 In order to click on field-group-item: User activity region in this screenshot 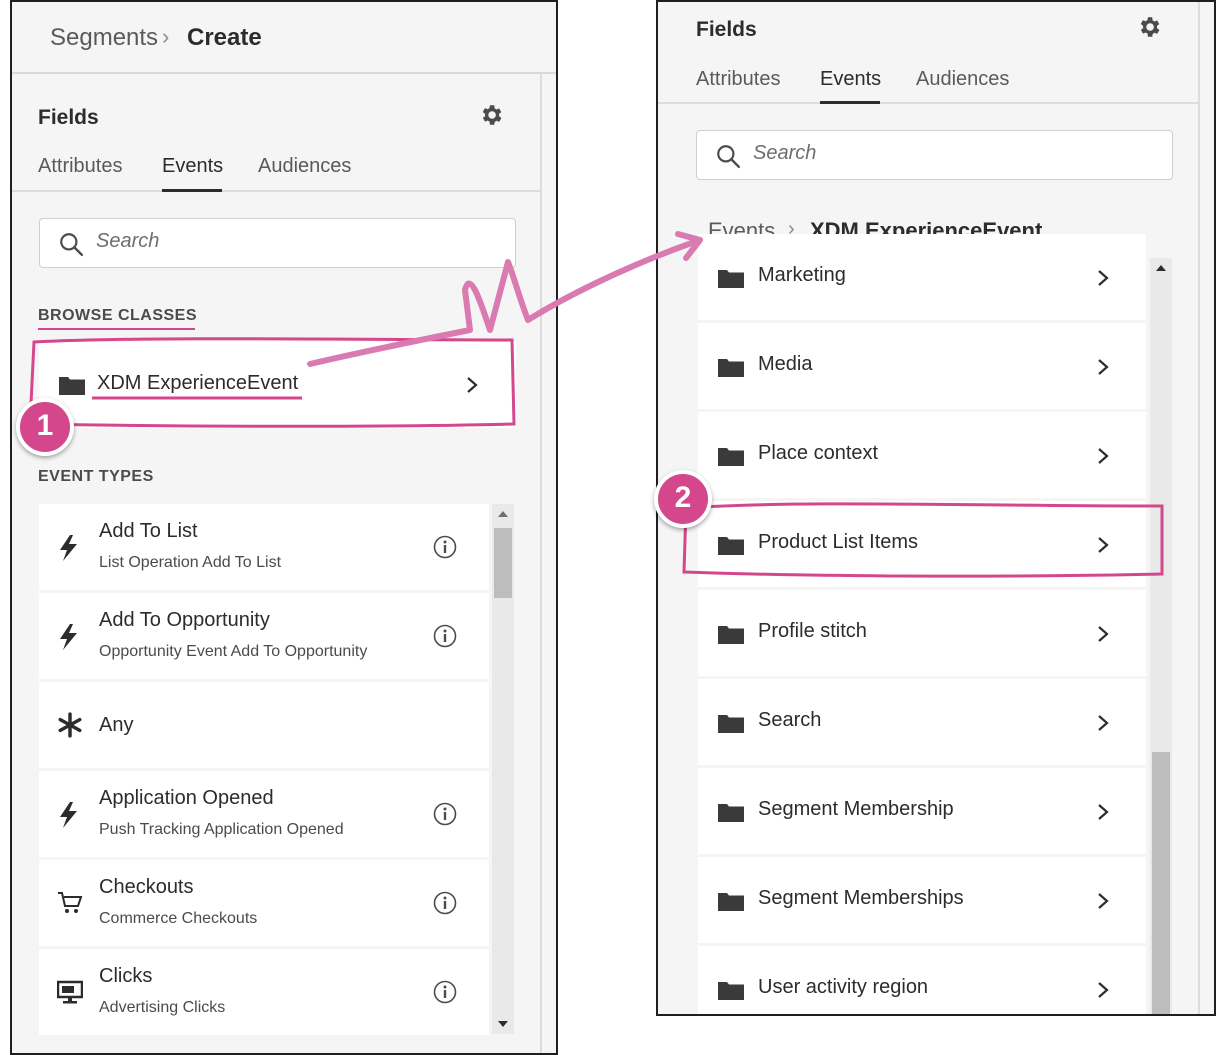, I will do `click(922, 980)`.